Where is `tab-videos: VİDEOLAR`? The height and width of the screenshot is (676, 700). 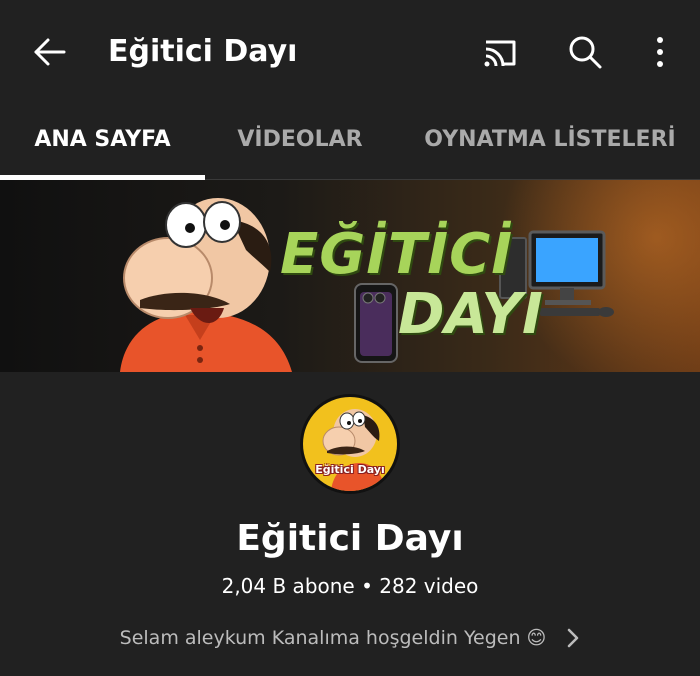
tab-videos: VİDEOLAR is located at coordinates (300, 139).